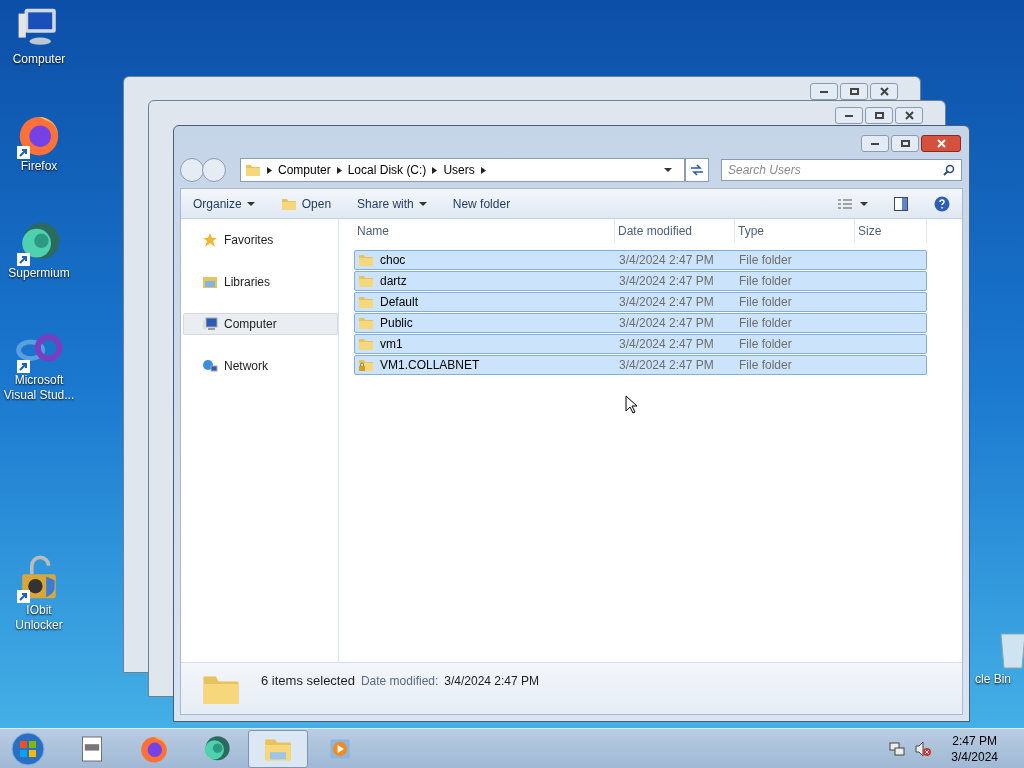  I want to click on refresh-icon, so click(697, 170).